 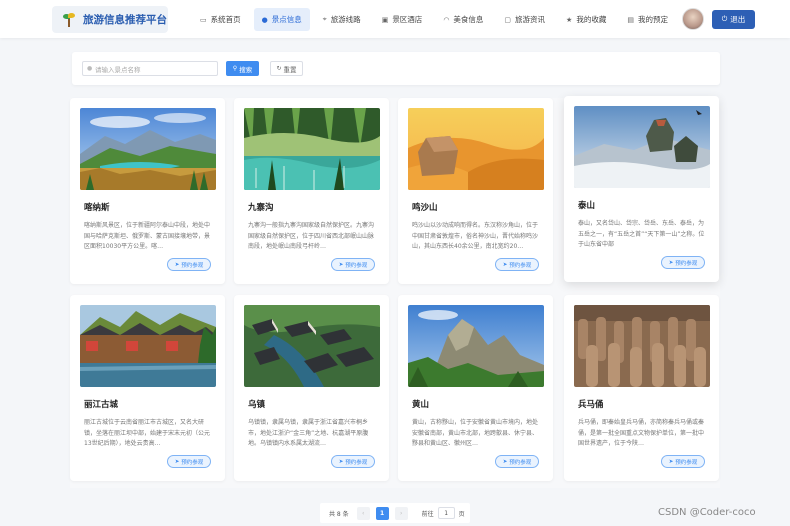 I want to click on hotel-icon: ▣, so click(x=385, y=19).